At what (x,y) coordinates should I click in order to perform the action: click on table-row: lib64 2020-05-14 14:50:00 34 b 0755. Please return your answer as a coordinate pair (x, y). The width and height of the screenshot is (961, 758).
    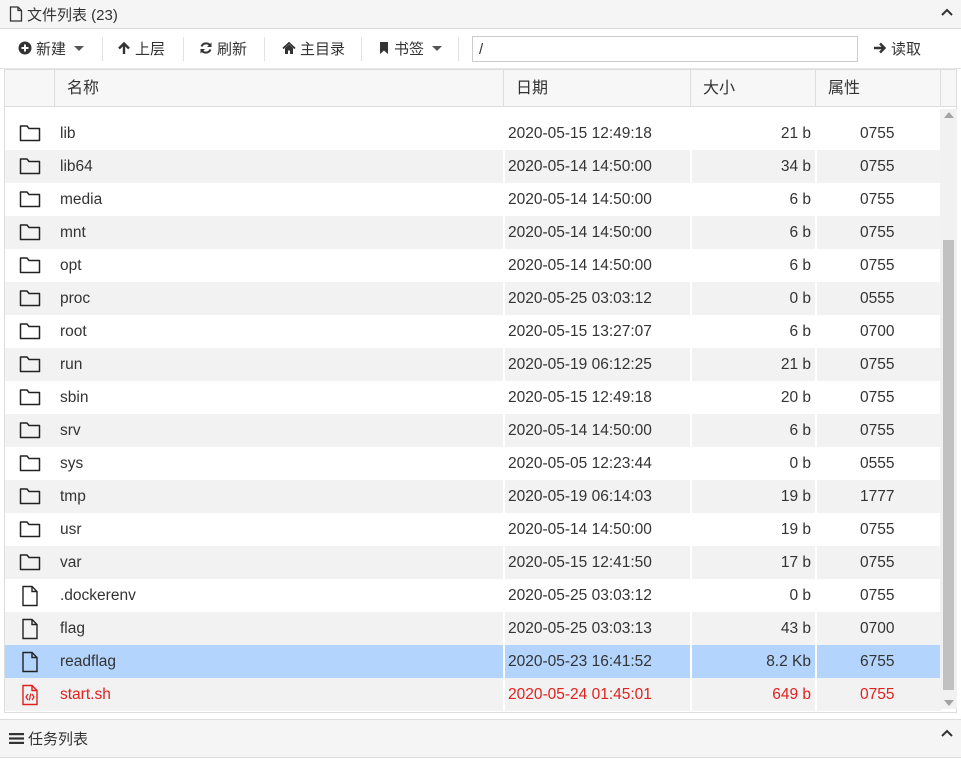
    Looking at the image, I should click on (473, 166).